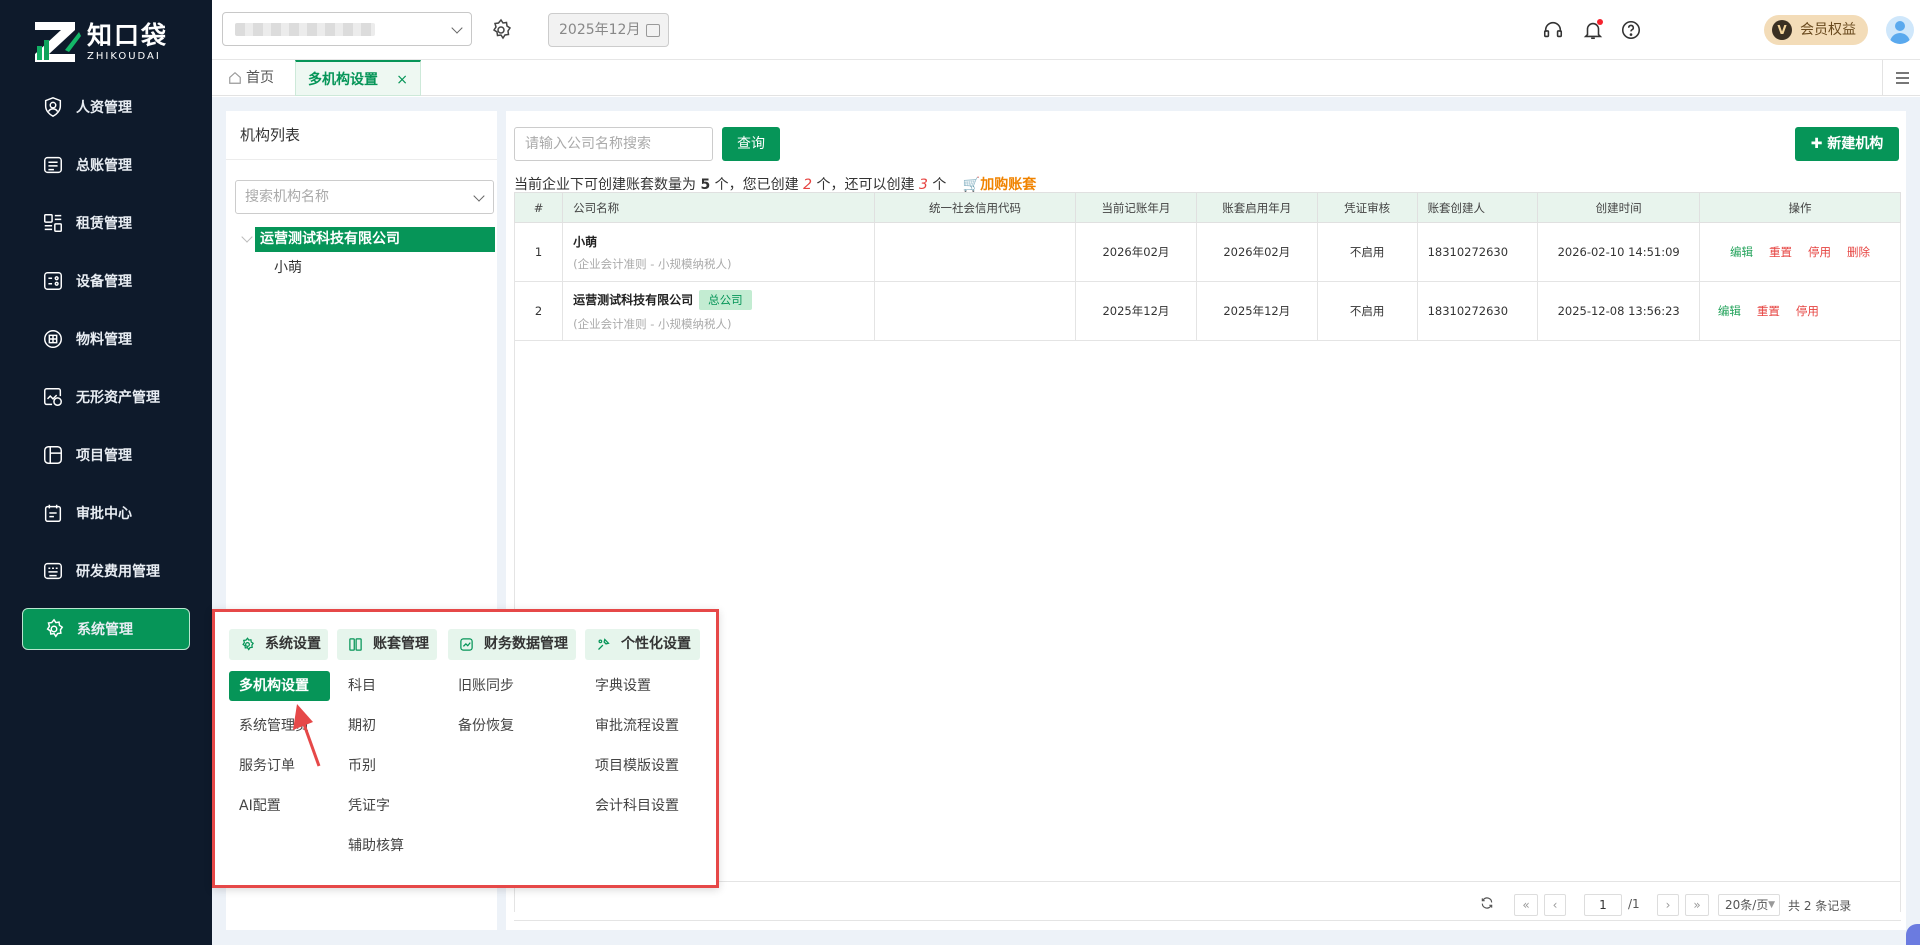 This screenshot has height=945, width=1920. Describe the element at coordinates (656, 644) in the screenshot. I see `menu-section-title: 个性化设置` at that location.